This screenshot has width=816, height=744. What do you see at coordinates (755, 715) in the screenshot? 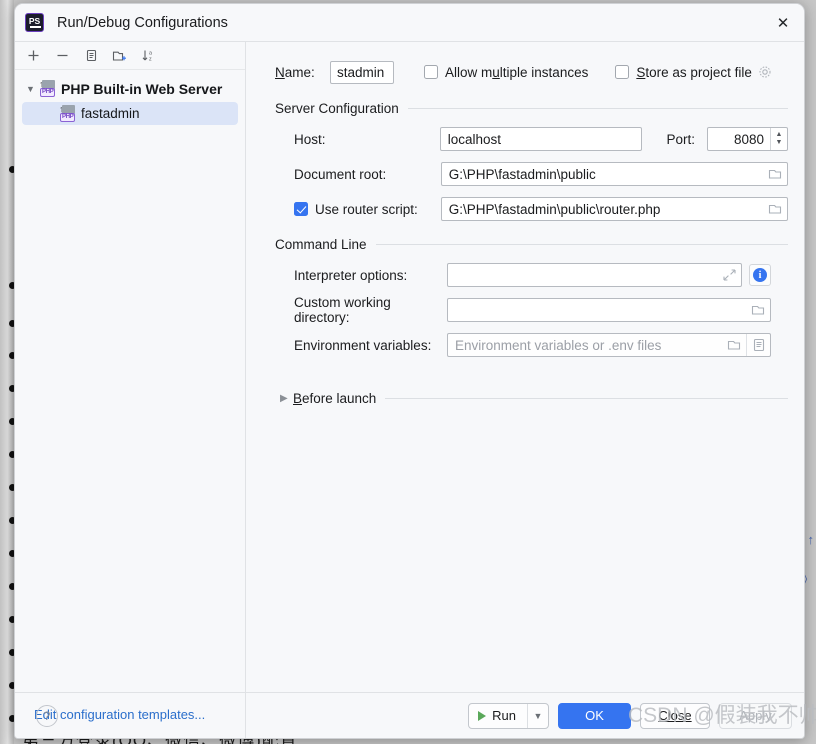
I see `apply-button: Apply` at bounding box center [755, 715].